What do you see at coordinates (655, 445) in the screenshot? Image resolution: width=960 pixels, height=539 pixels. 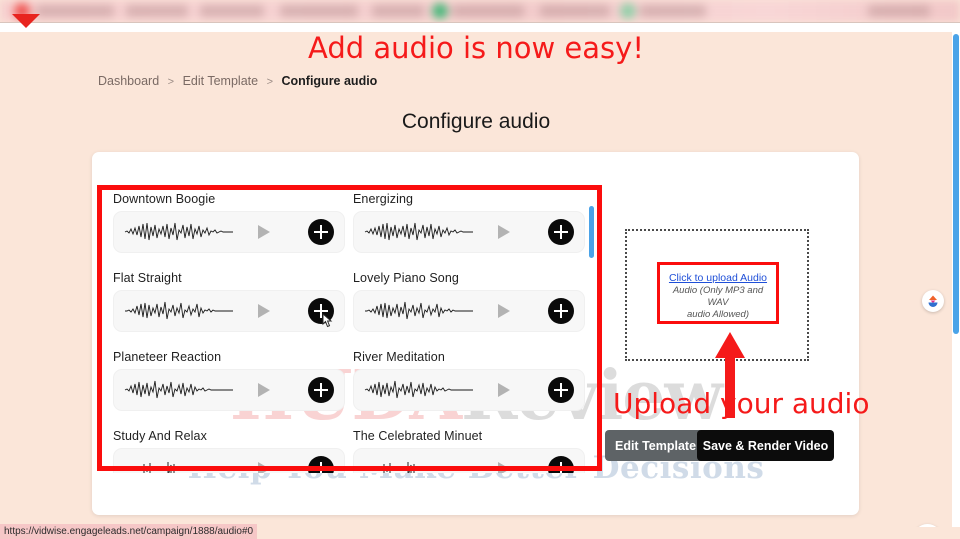 I see `edit-template-button: Edit Template` at bounding box center [655, 445].